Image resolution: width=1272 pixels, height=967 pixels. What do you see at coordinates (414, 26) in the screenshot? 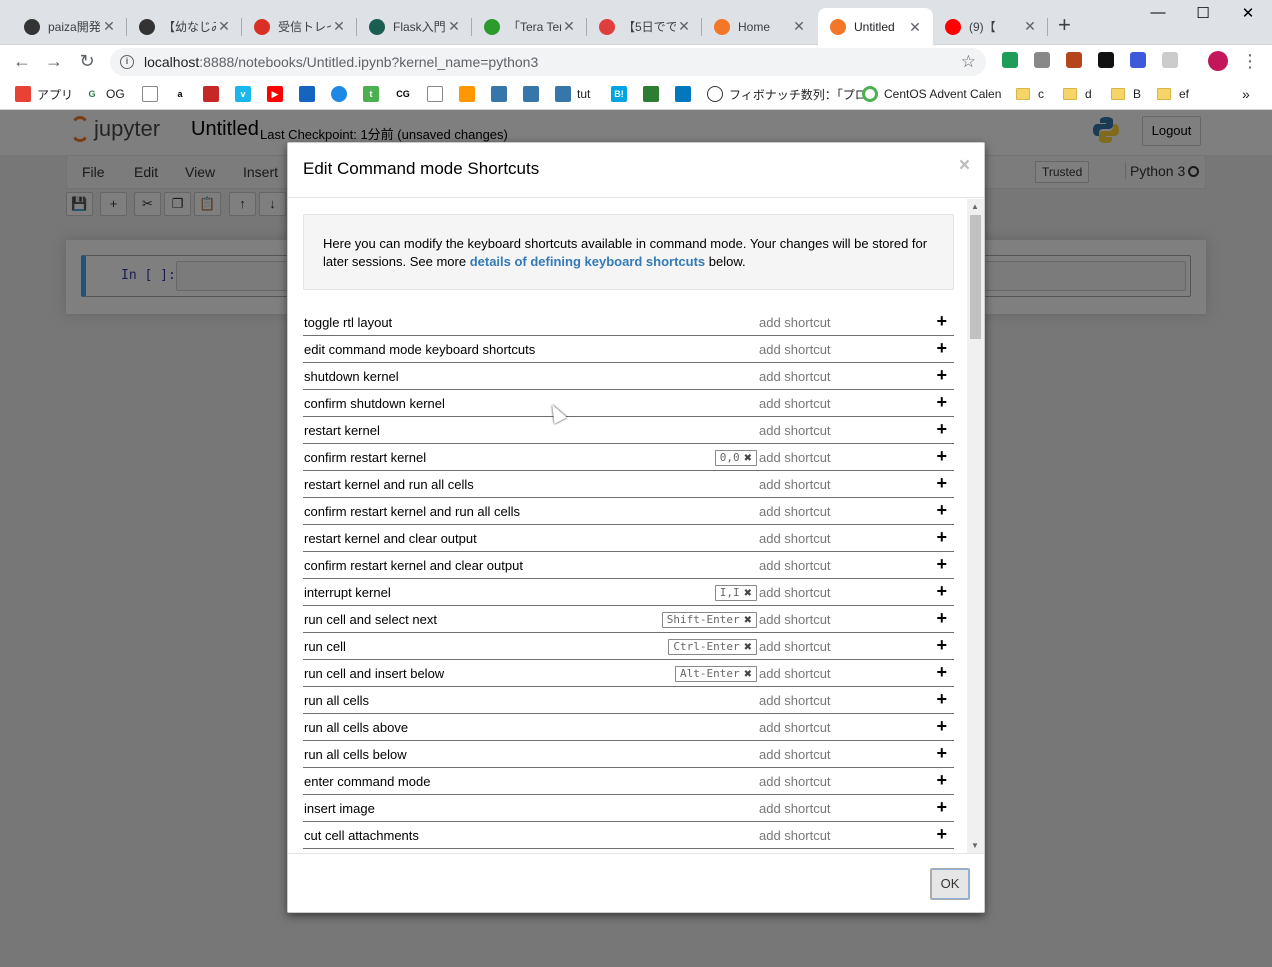
I see `browser-tab: Flask入門 ✕` at bounding box center [414, 26].